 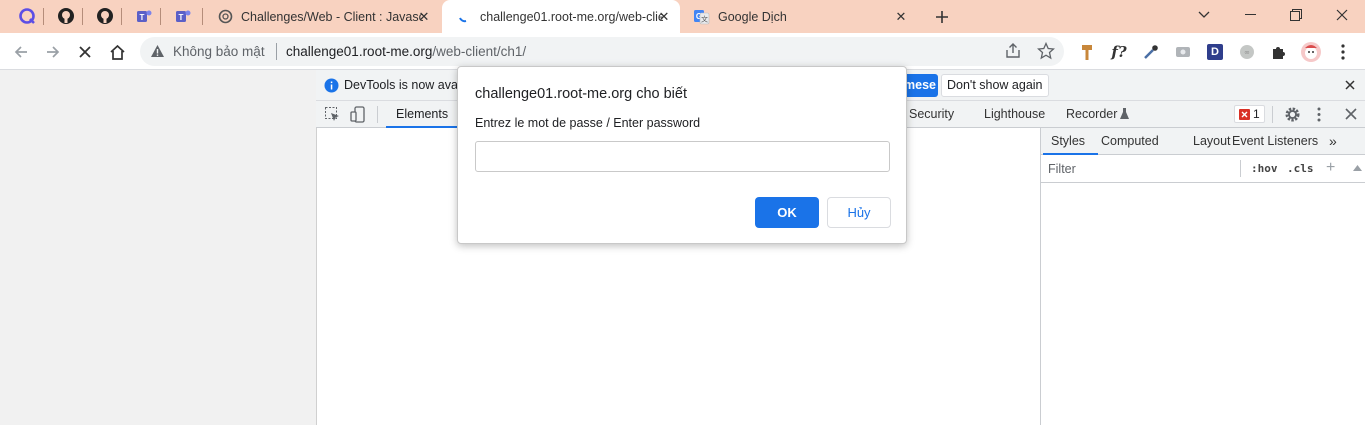 I want to click on extension-grey: ∞, so click(x=1247, y=52).